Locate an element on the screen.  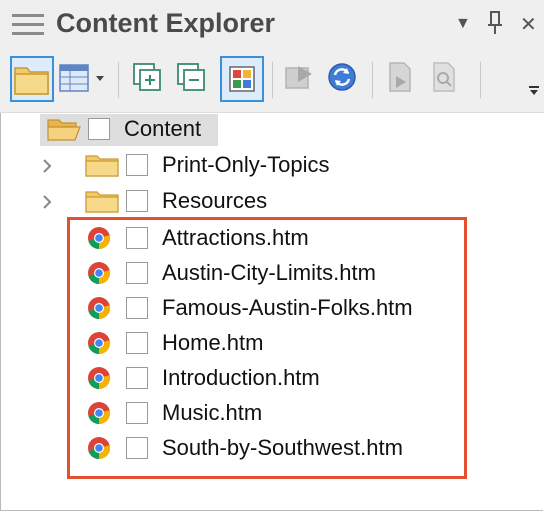
table-icon is located at coordinates (81, 78).